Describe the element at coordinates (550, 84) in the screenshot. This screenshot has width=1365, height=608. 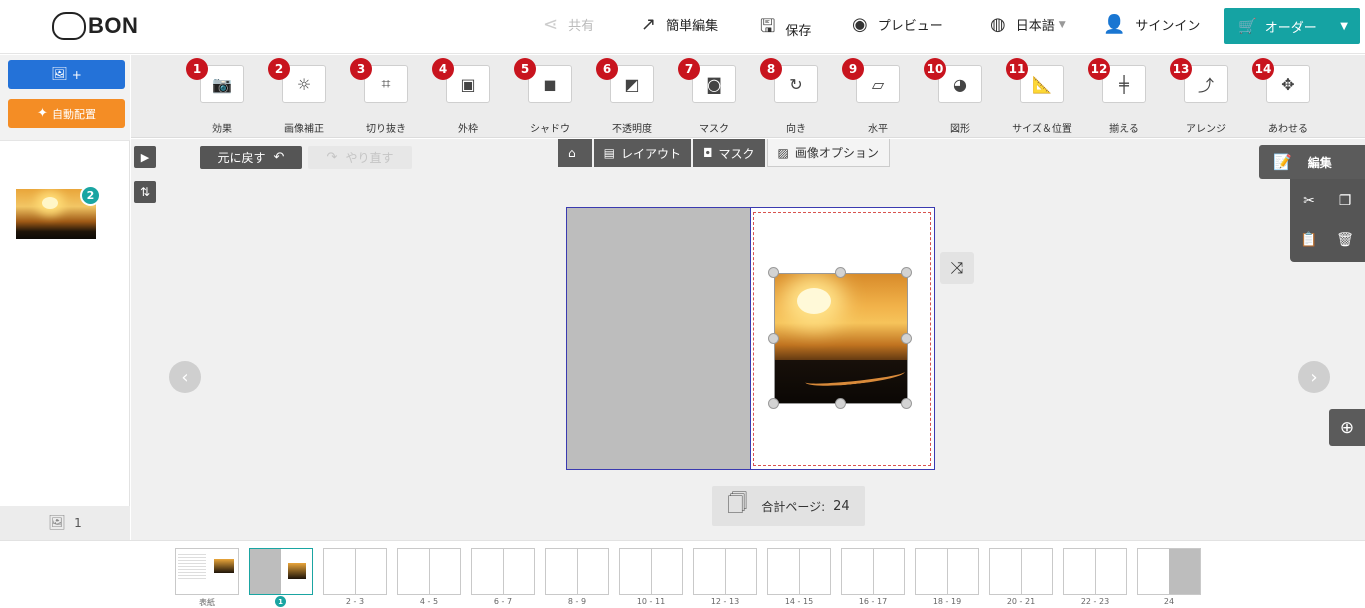
I see `shadow-icon: ◼` at that location.